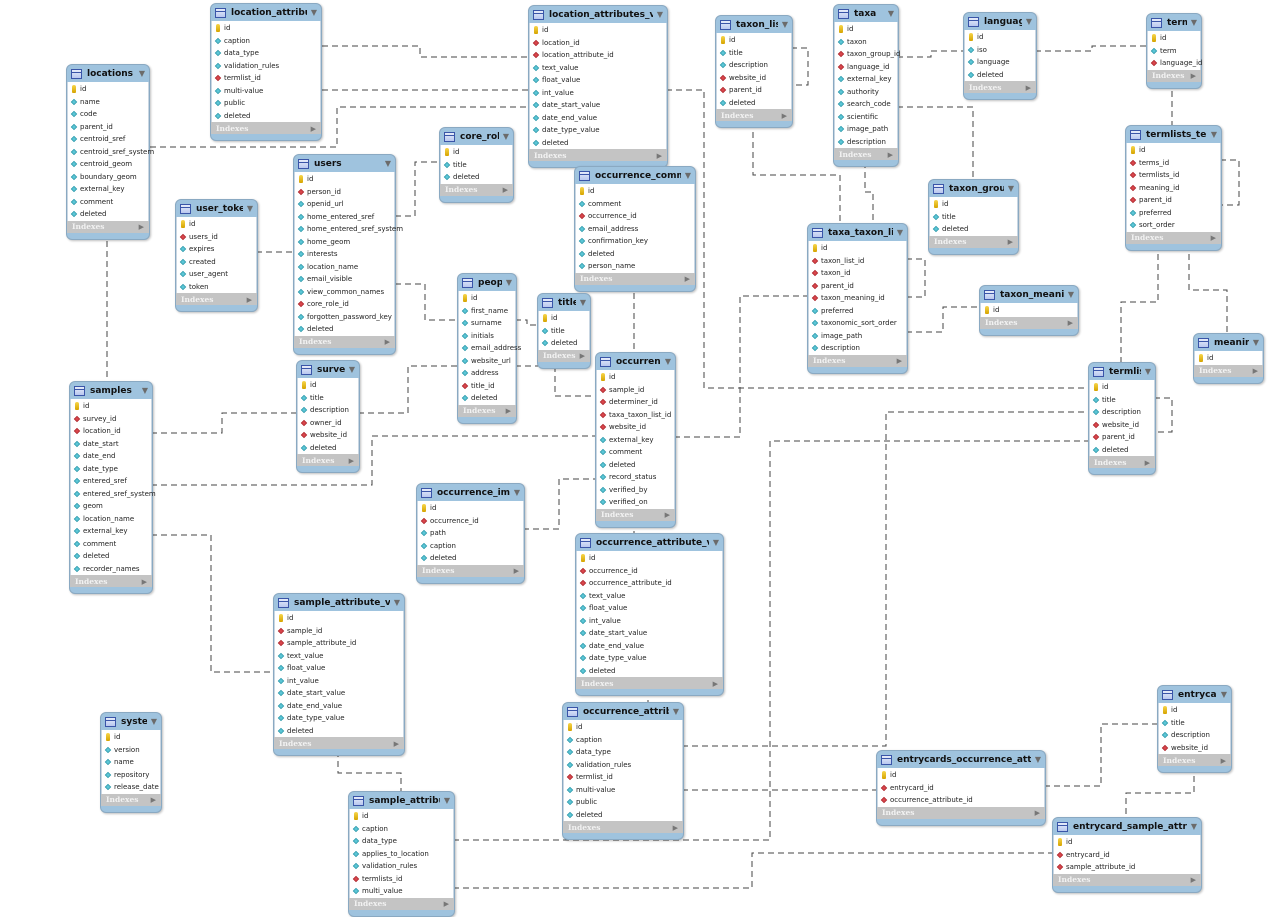 The image size is (1280, 917). What do you see at coordinates (857, 323) in the screenshot?
I see `column-row: taxonomic_sort_order` at bounding box center [857, 323].